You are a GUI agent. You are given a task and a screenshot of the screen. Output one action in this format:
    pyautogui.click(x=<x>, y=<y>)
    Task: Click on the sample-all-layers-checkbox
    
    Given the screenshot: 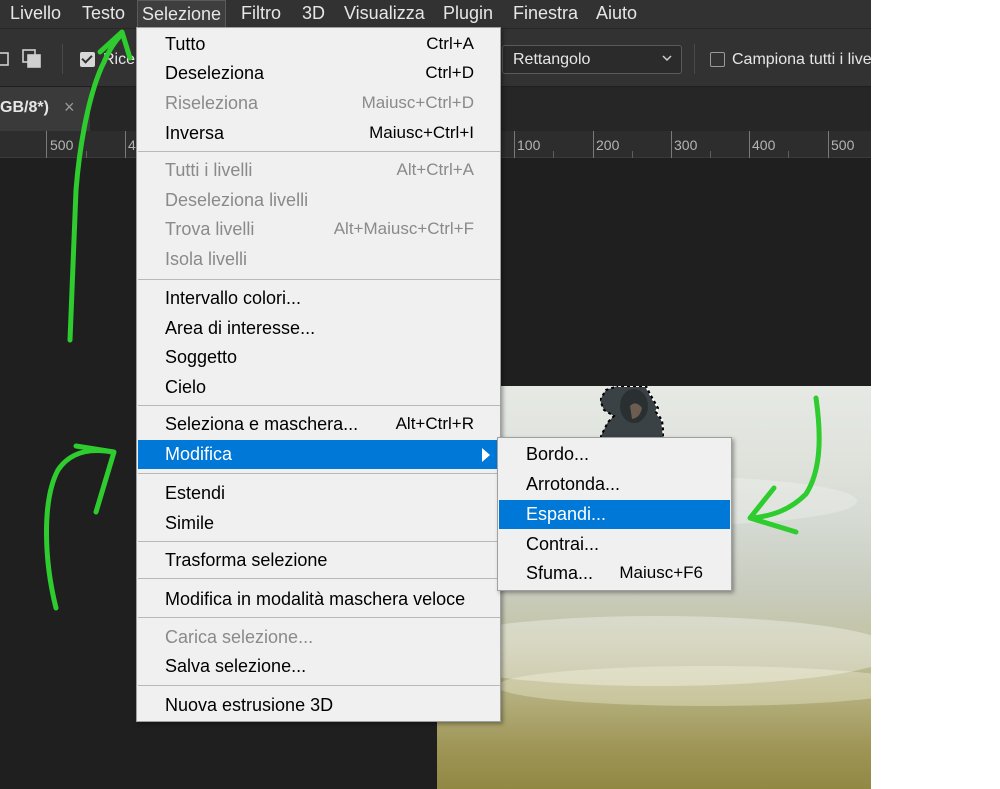 What is the action you would take?
    pyautogui.click(x=717, y=59)
    